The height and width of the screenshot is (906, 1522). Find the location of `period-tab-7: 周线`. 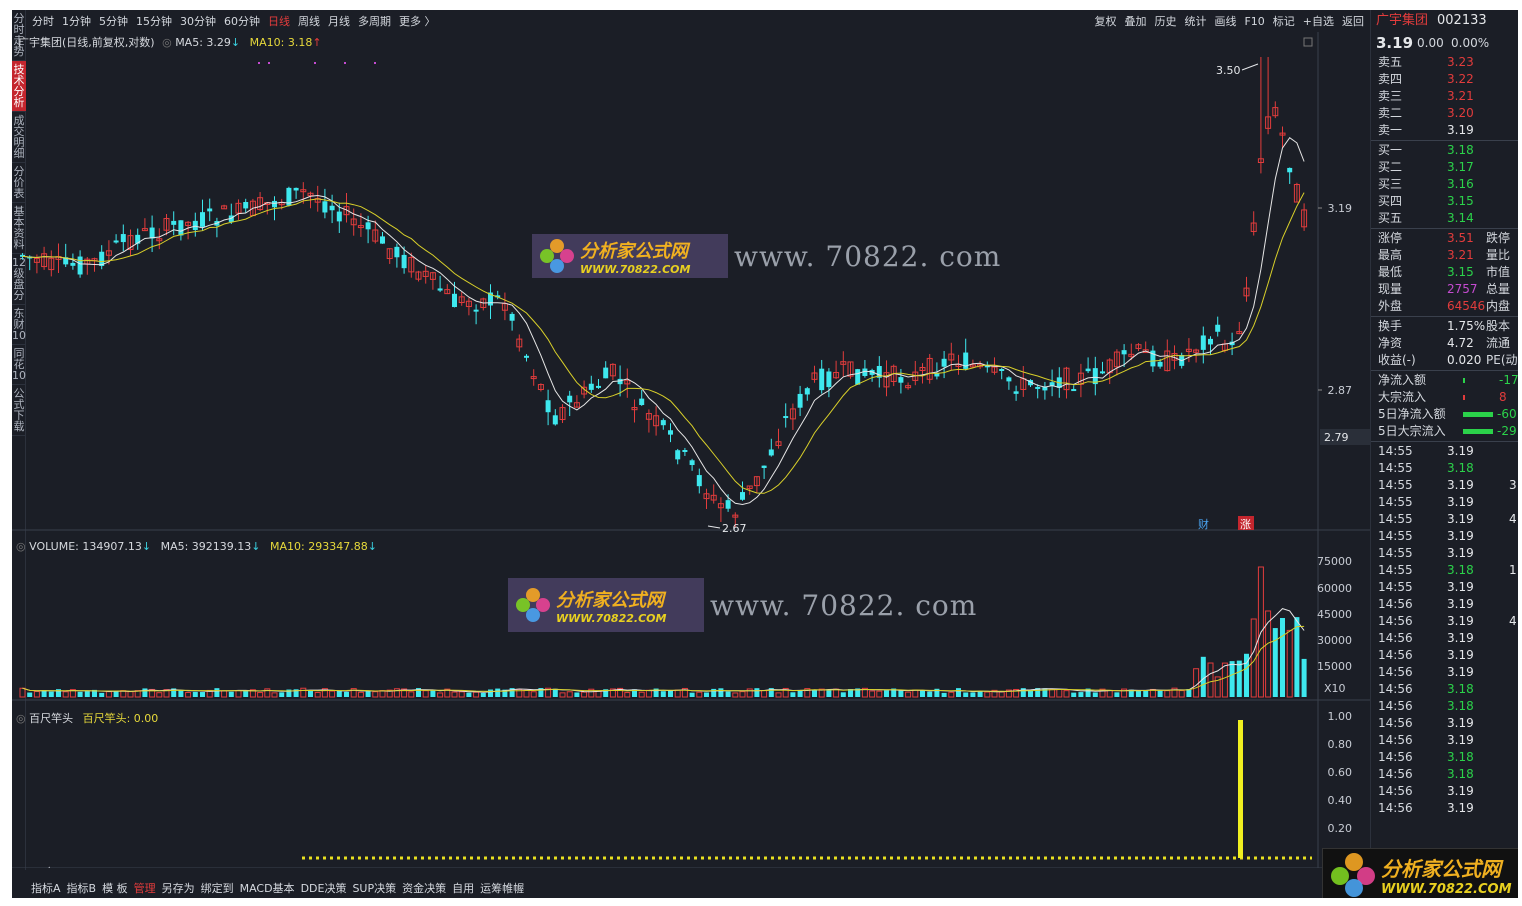

period-tab-7: 周线 is located at coordinates (309, 21).